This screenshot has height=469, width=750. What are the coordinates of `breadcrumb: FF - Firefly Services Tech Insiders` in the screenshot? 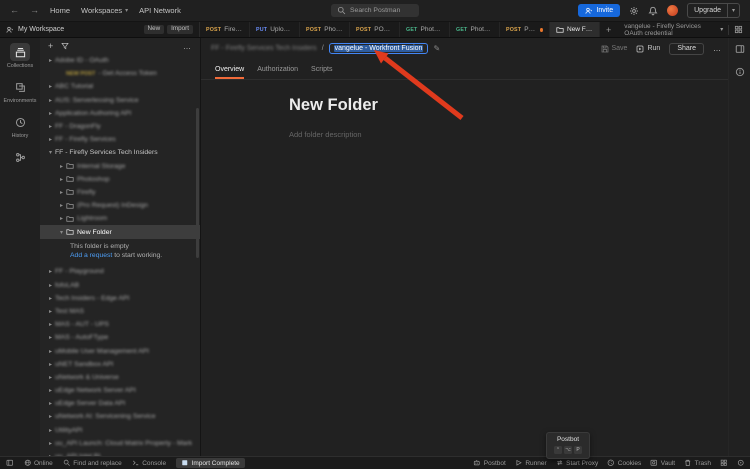 It's located at (264, 48).